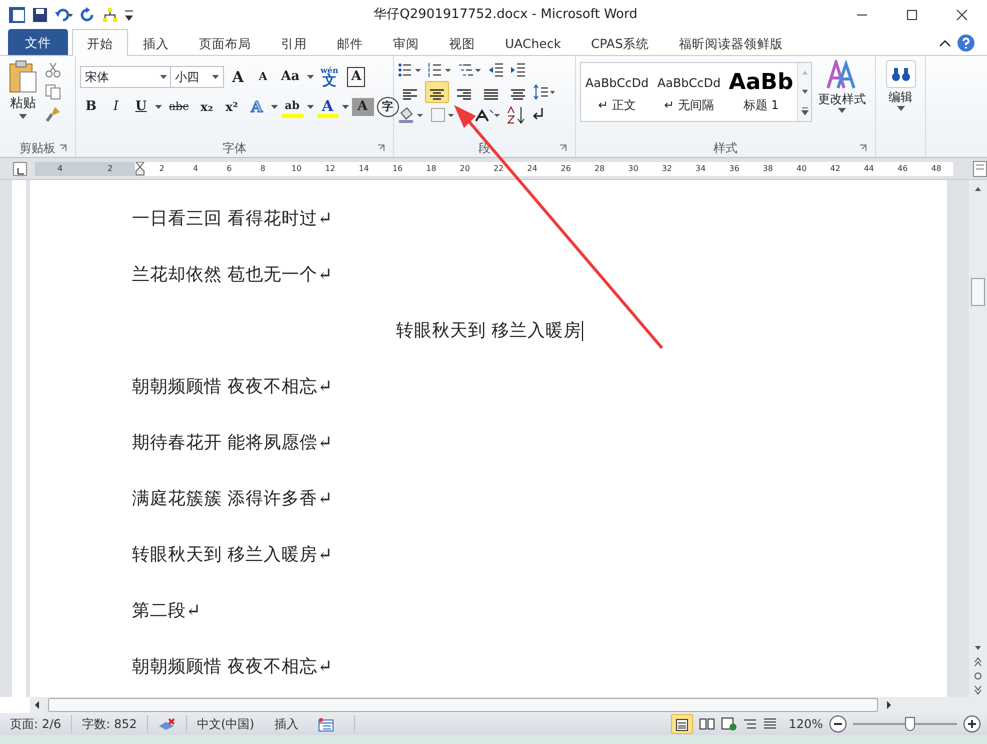 This screenshot has height=744, width=987. Describe the element at coordinates (769, 724) in the screenshot. I see `draft-icon` at that location.